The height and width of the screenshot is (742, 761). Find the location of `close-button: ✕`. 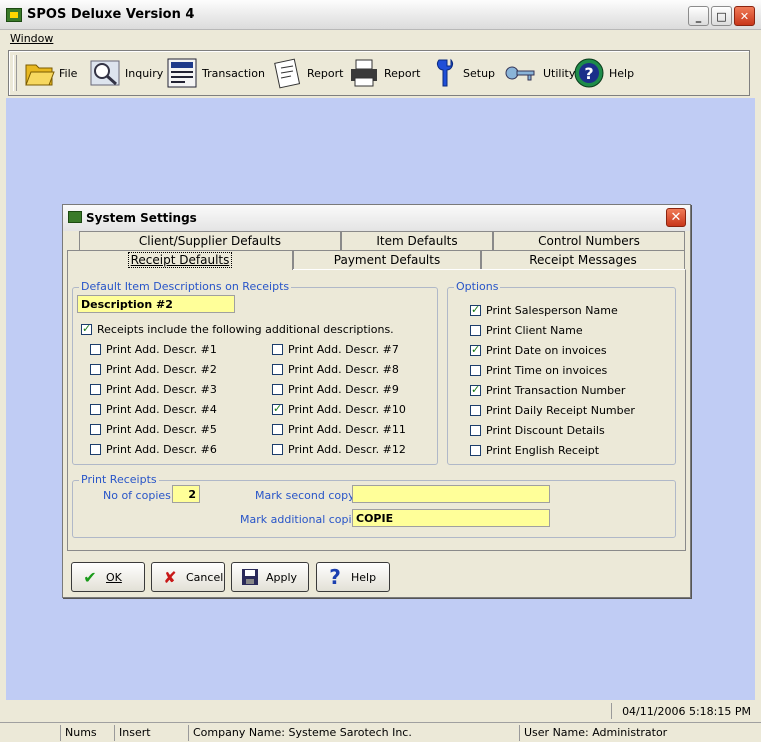

close-button: ✕ is located at coordinates (744, 16).